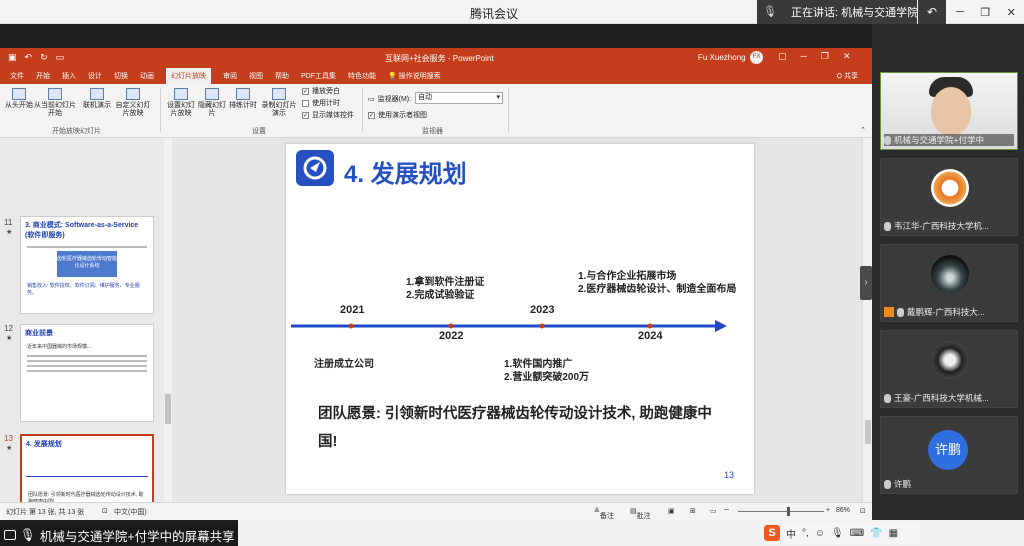 The width and height of the screenshot is (1024, 546). Describe the element at coordinates (44, 57) in the screenshot. I see `redo-icon: ↻` at that location.